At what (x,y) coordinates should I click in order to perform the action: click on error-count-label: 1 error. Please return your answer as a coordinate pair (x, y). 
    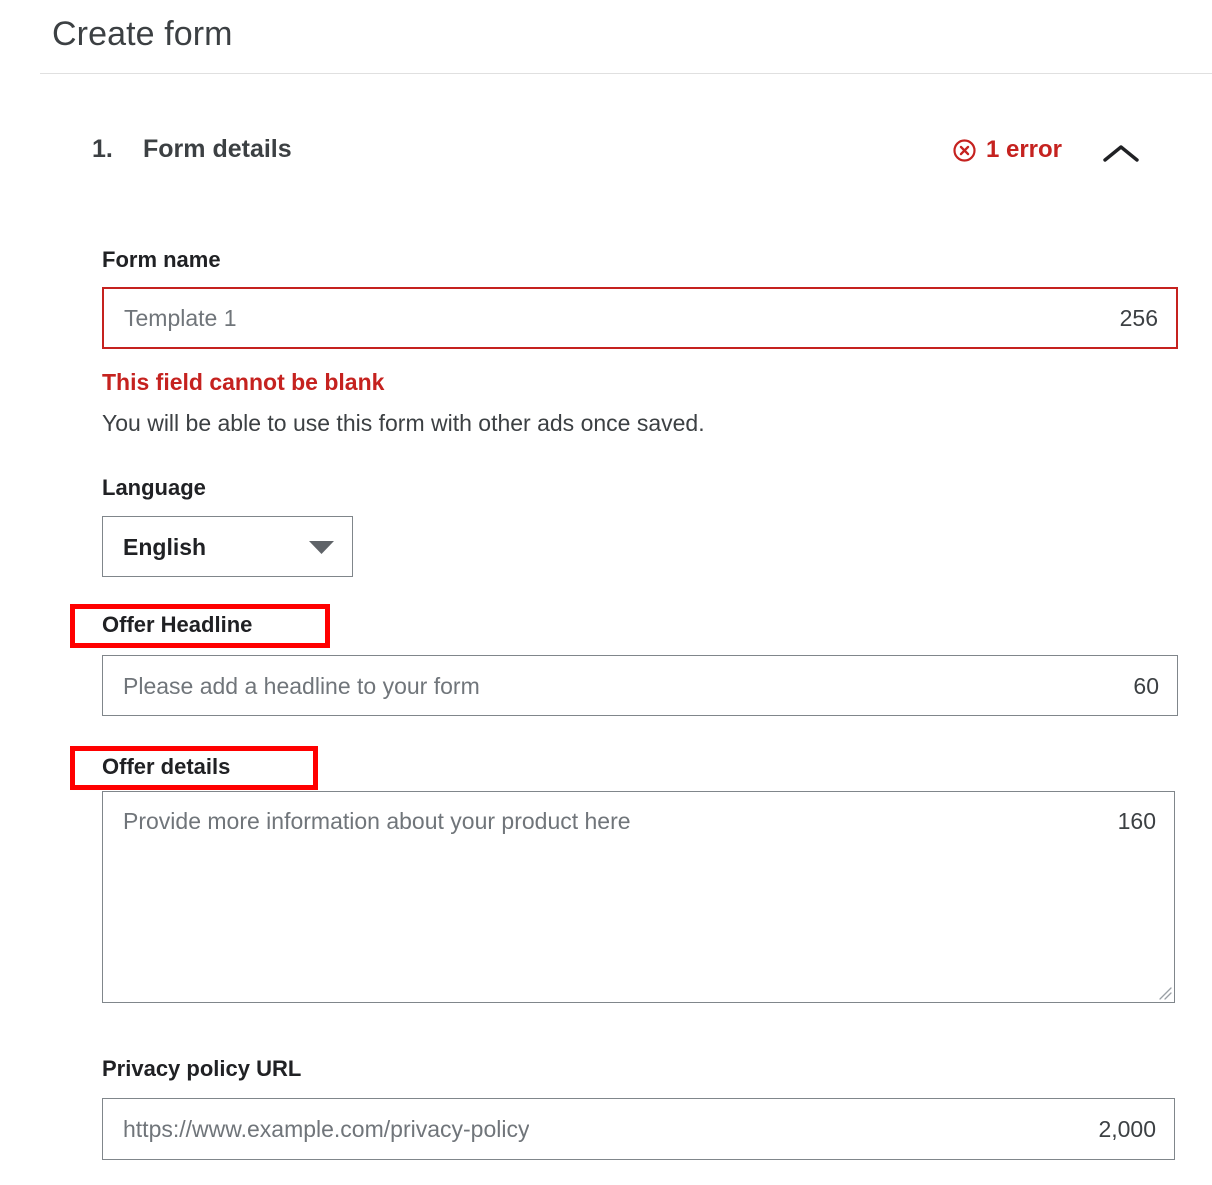
    Looking at the image, I should click on (1023, 149).